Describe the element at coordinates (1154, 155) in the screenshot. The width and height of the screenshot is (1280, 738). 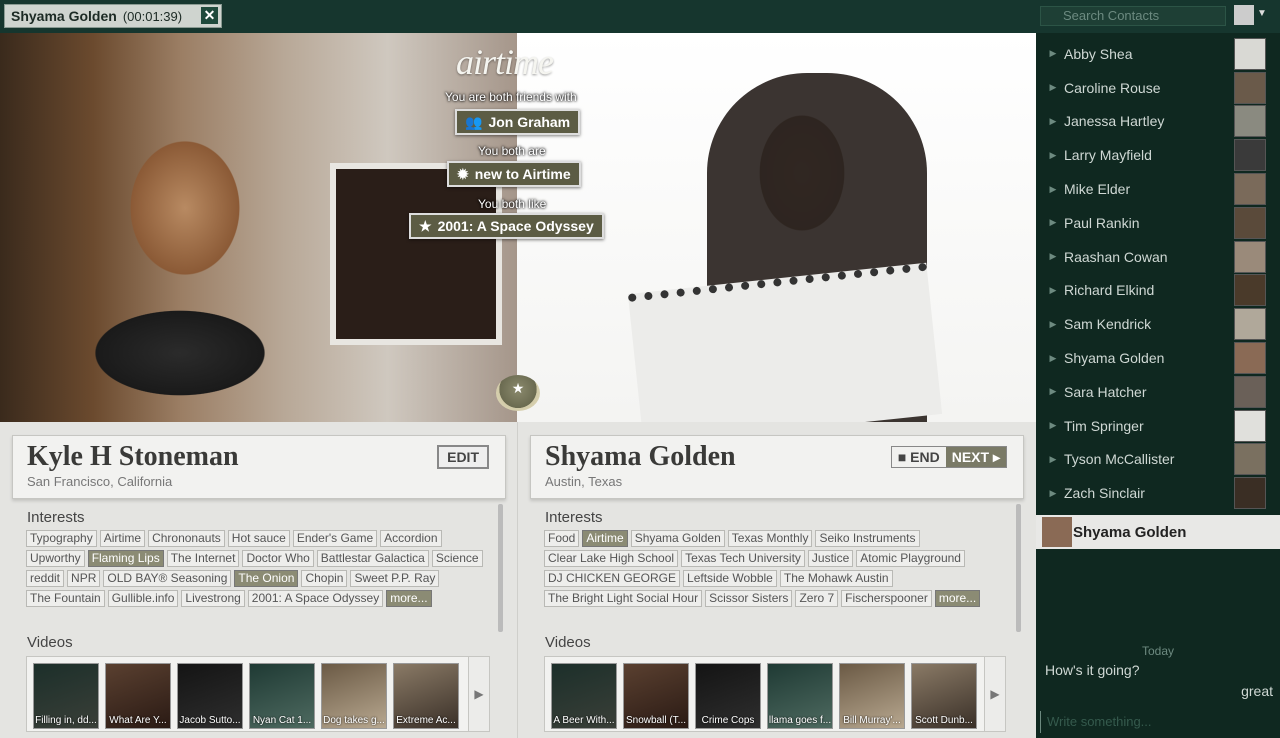
I see `contact-item: ▶ Larry Mayfield` at that location.